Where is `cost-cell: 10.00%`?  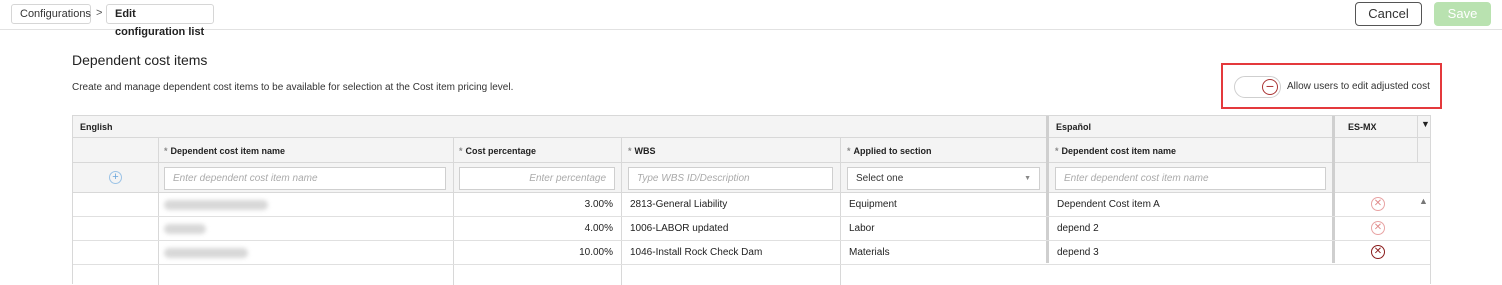 cost-cell: 10.00% is located at coordinates (533, 253).